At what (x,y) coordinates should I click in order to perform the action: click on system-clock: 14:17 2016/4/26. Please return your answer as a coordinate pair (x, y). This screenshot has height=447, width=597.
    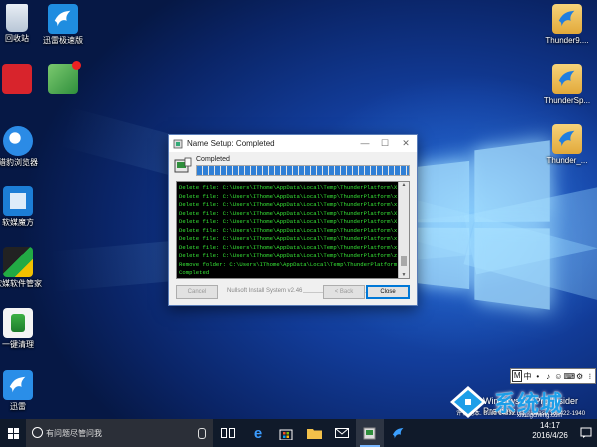
    Looking at the image, I should click on (550, 431).